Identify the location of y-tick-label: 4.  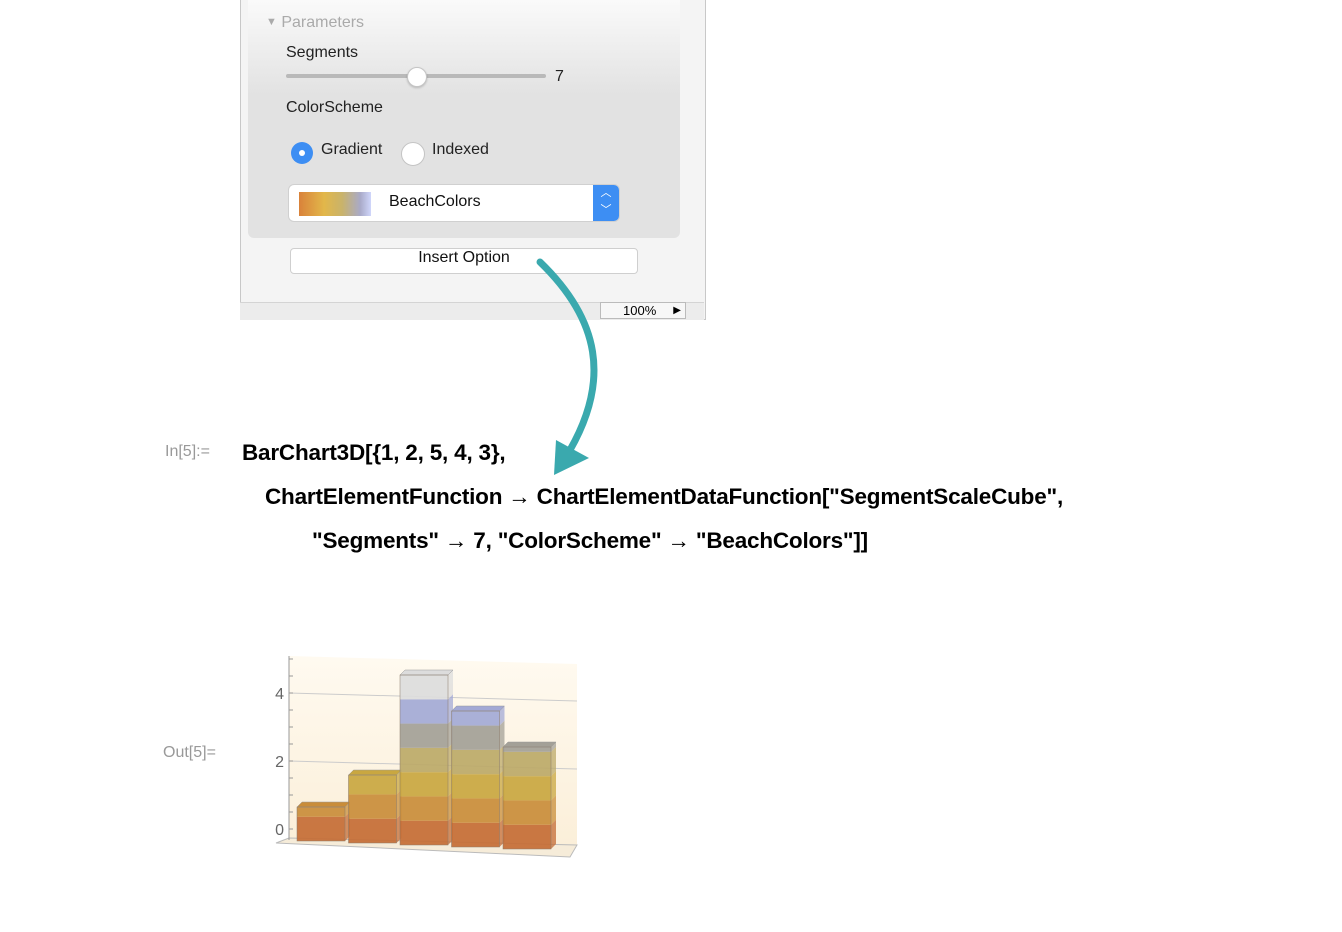
(279, 694).